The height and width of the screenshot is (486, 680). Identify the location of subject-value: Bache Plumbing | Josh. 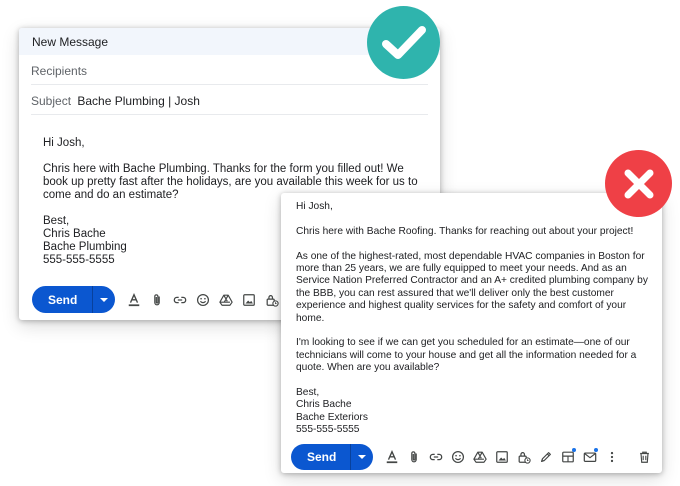
(138, 101).